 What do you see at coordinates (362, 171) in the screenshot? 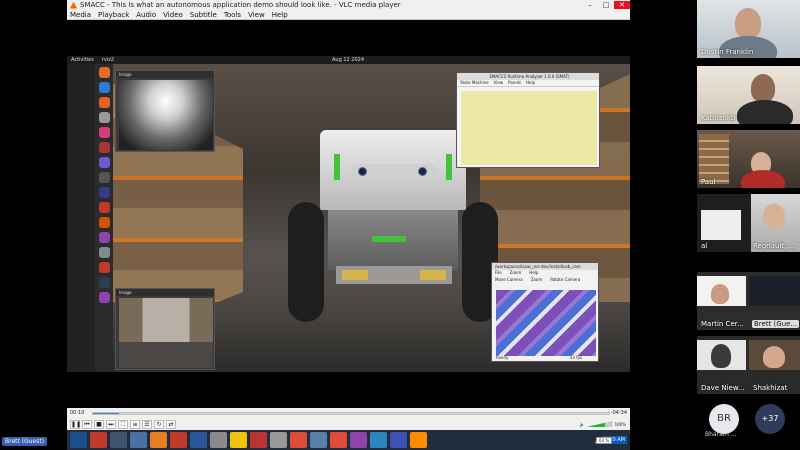
I see `robot-camera-left` at bounding box center [362, 171].